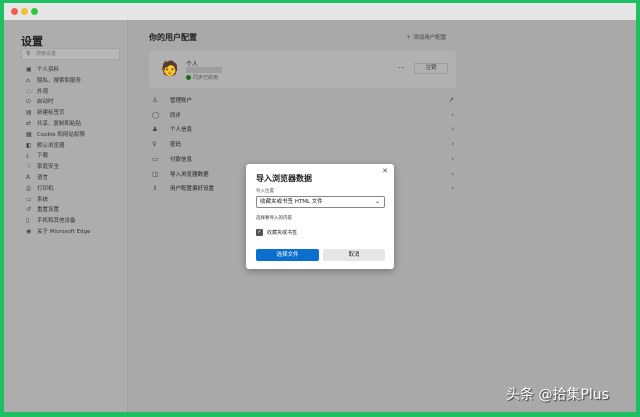 This screenshot has width=640, height=417. I want to click on sidebar-item: ⏻ 启动时, so click(40, 102).